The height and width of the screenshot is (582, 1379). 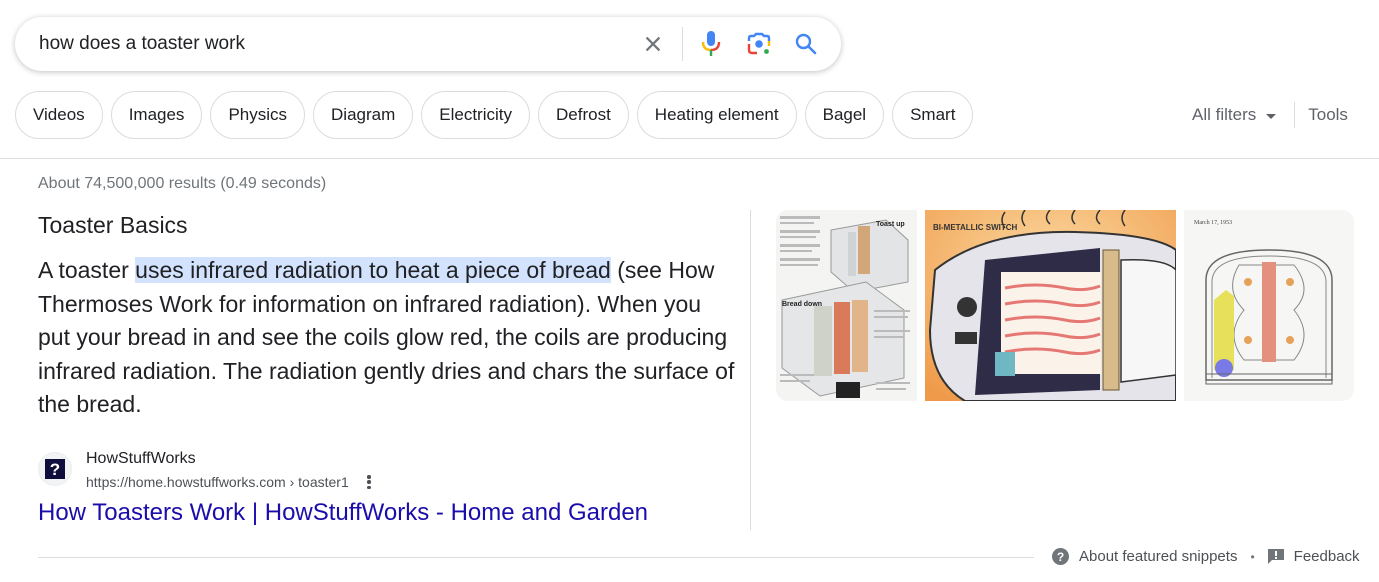 I want to click on site-favicon: ?, so click(x=55, y=469).